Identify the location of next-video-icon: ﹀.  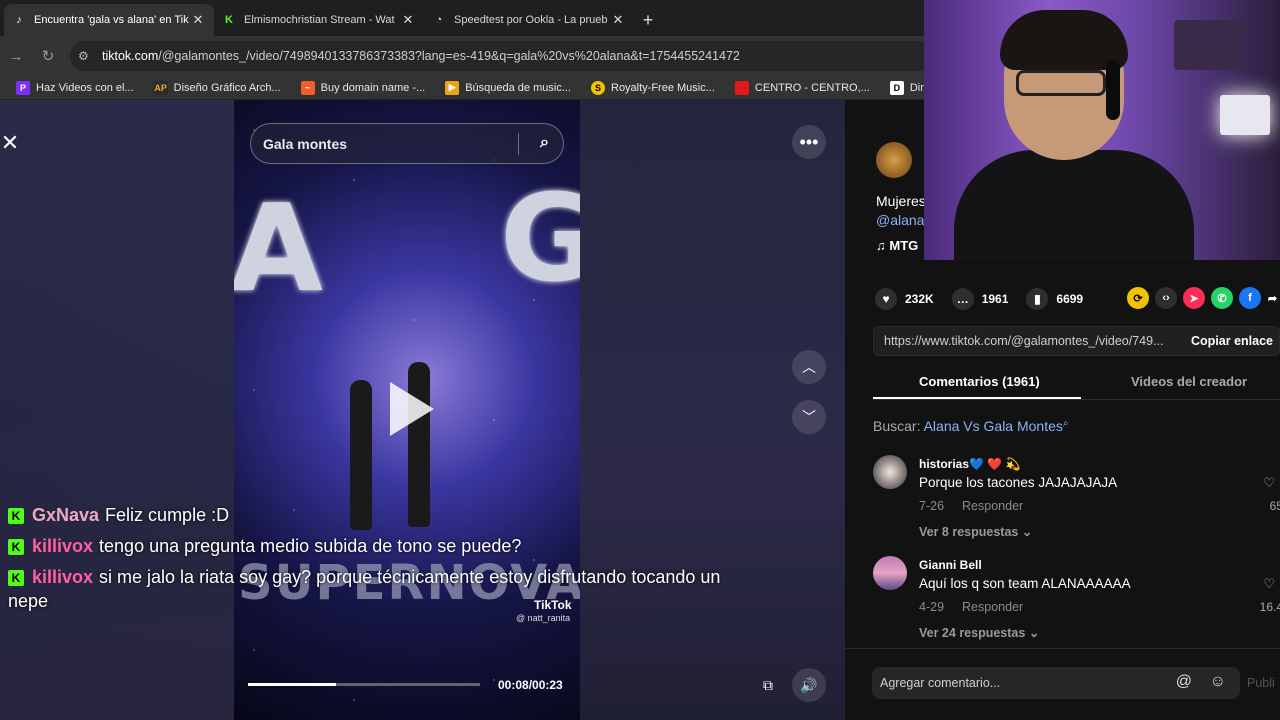
(809, 417).